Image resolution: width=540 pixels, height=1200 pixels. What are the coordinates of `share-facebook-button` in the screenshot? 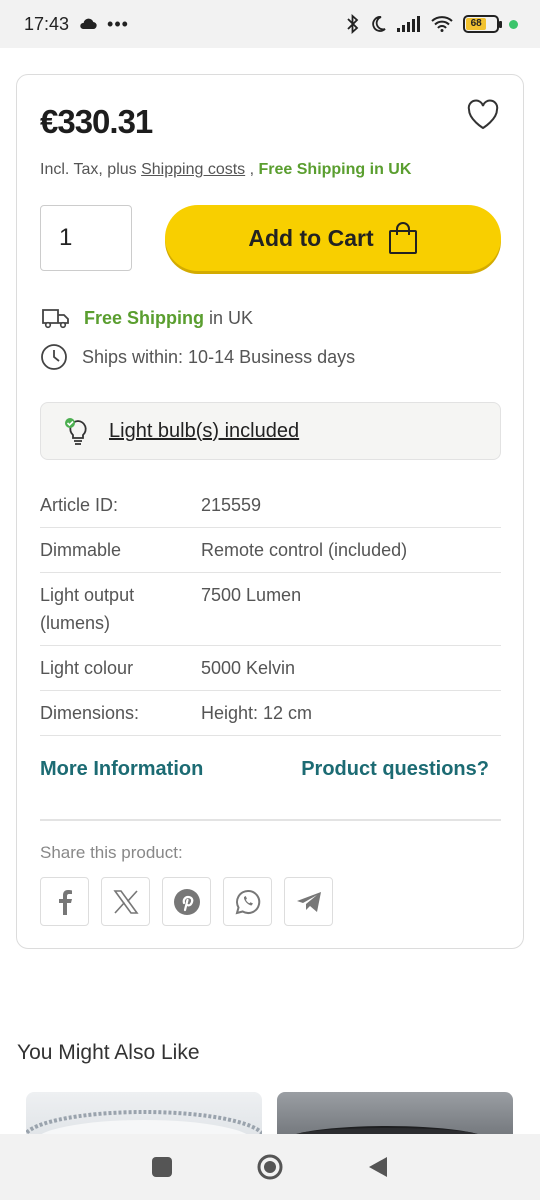 It's located at (64, 901).